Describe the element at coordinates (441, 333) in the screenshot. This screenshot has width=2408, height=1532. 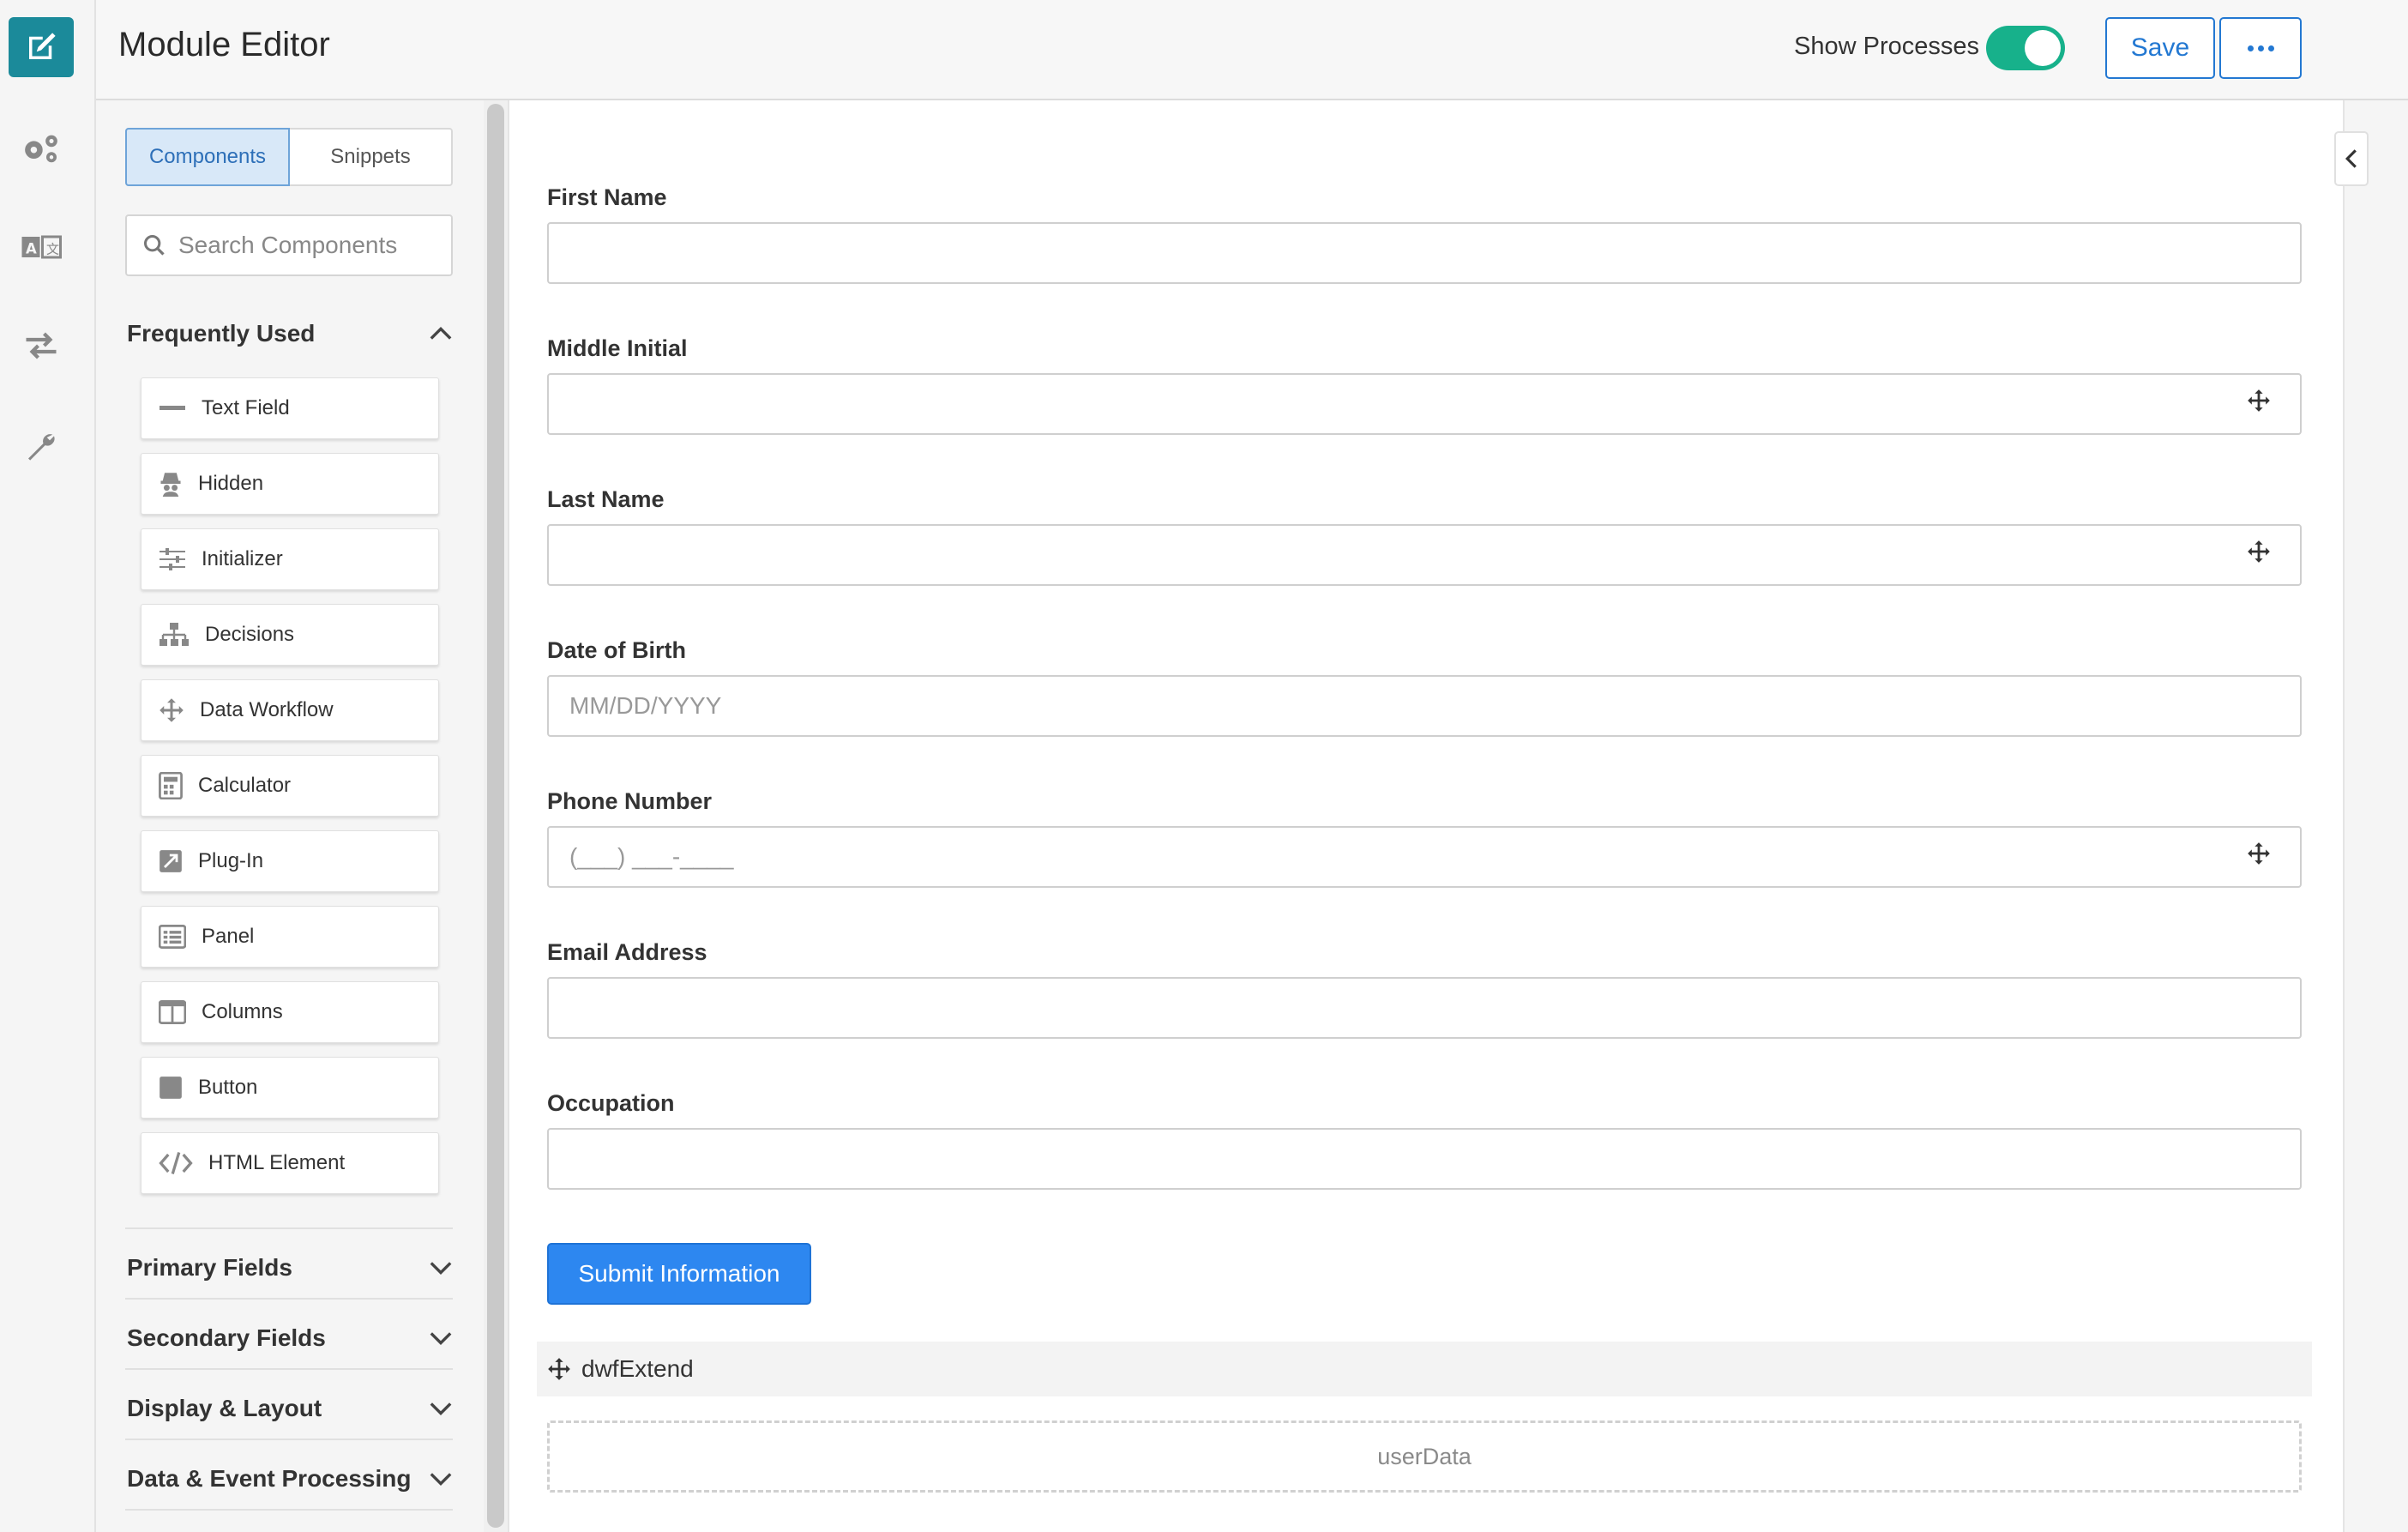
I see `chevron-up-icon` at that location.